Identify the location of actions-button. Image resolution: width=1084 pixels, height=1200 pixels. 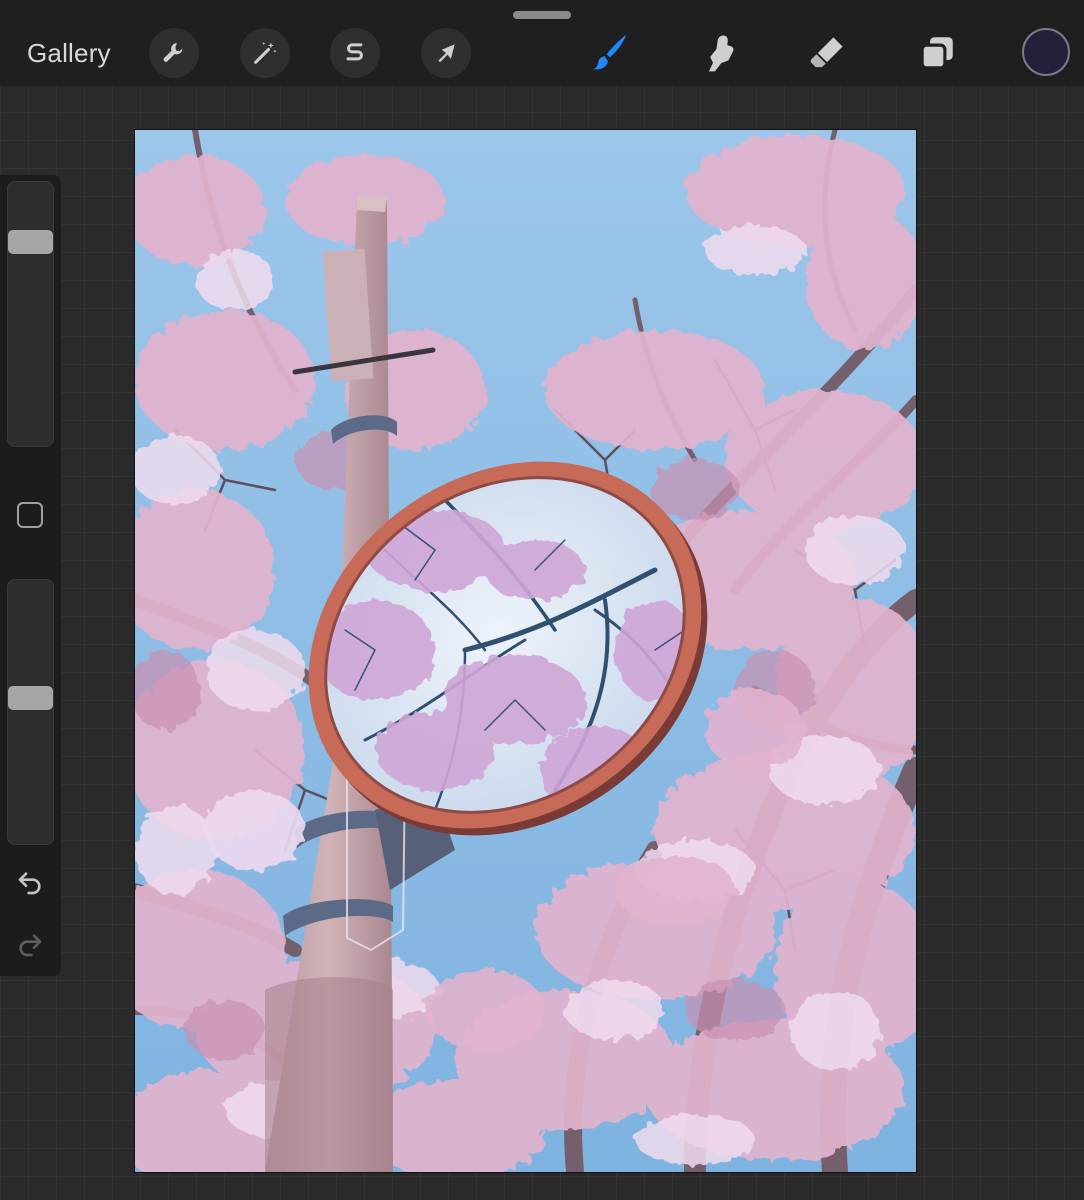
(174, 53).